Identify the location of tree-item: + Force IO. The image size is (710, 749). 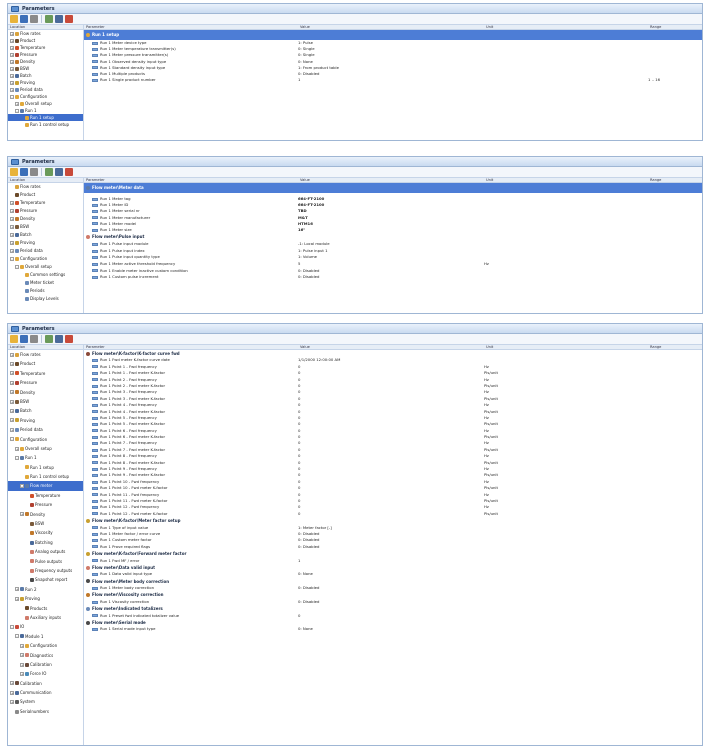
(45, 673).